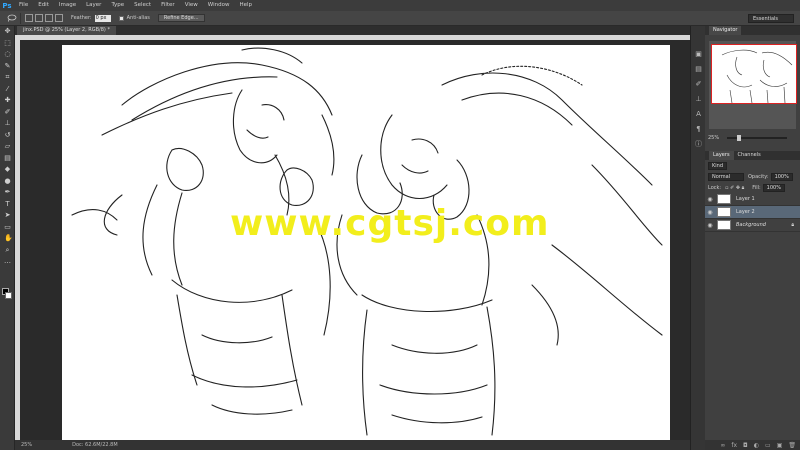 Image resolution: width=800 pixels, height=450 pixels. Describe the element at coordinates (7, 159) in the screenshot. I see `gradient-tool-icon: ▤` at that location.